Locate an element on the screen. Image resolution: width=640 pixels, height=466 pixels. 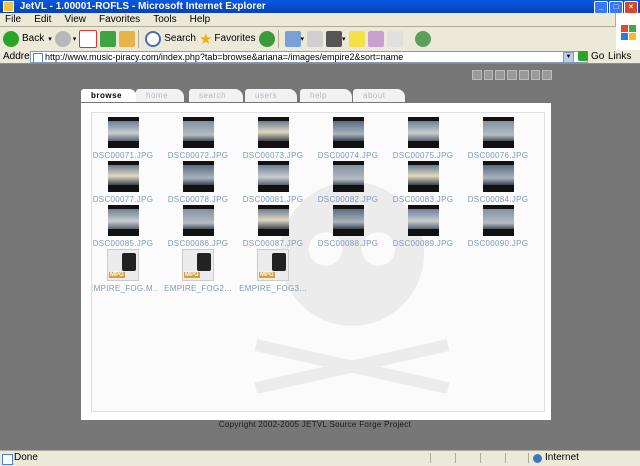
file-name: DSC00086.JPG is located at coordinates (198, 243).